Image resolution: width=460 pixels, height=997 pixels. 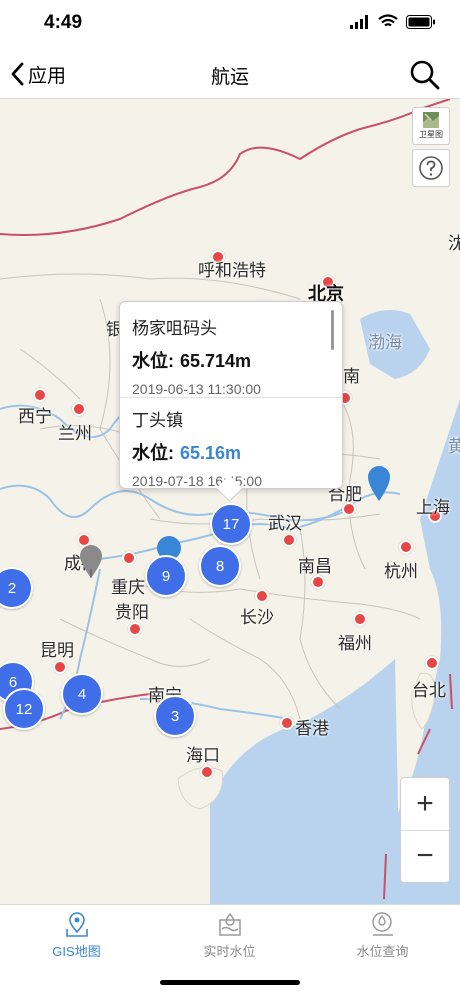 I want to click on station-timestamp: 2019-06-13 11:30:00, so click(x=196, y=389).